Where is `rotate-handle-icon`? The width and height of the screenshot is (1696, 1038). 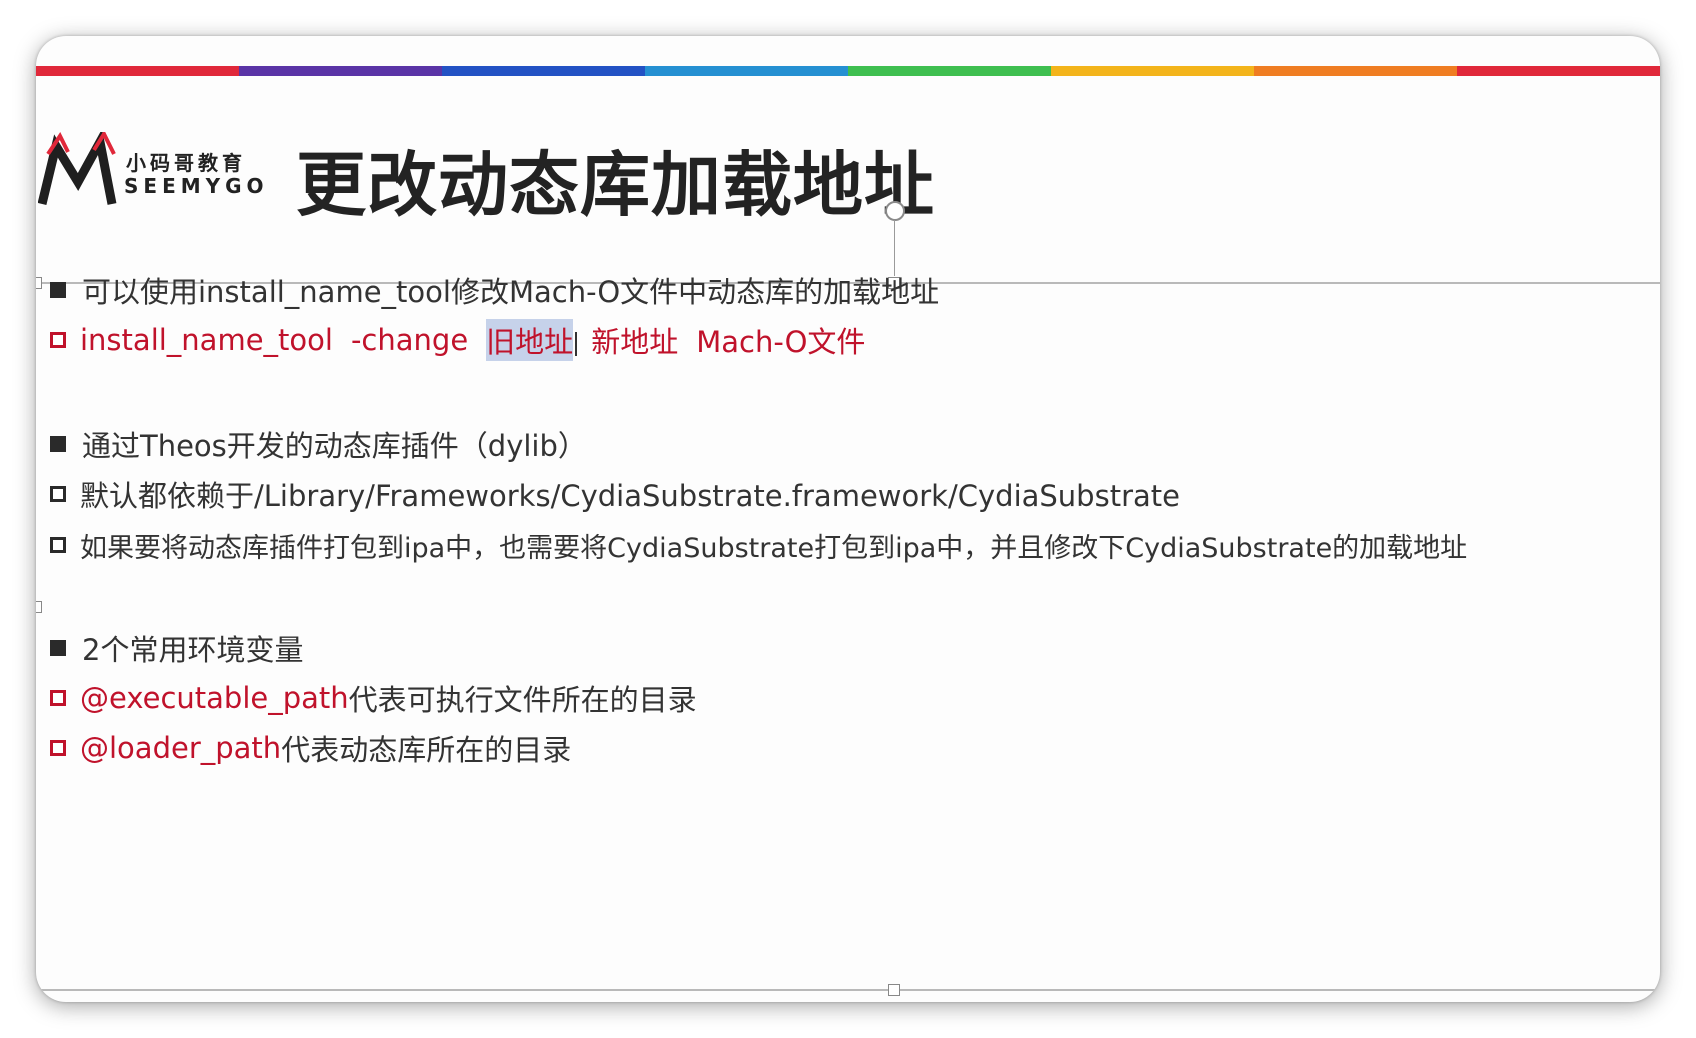
rotate-handle-icon is located at coordinates (895, 211).